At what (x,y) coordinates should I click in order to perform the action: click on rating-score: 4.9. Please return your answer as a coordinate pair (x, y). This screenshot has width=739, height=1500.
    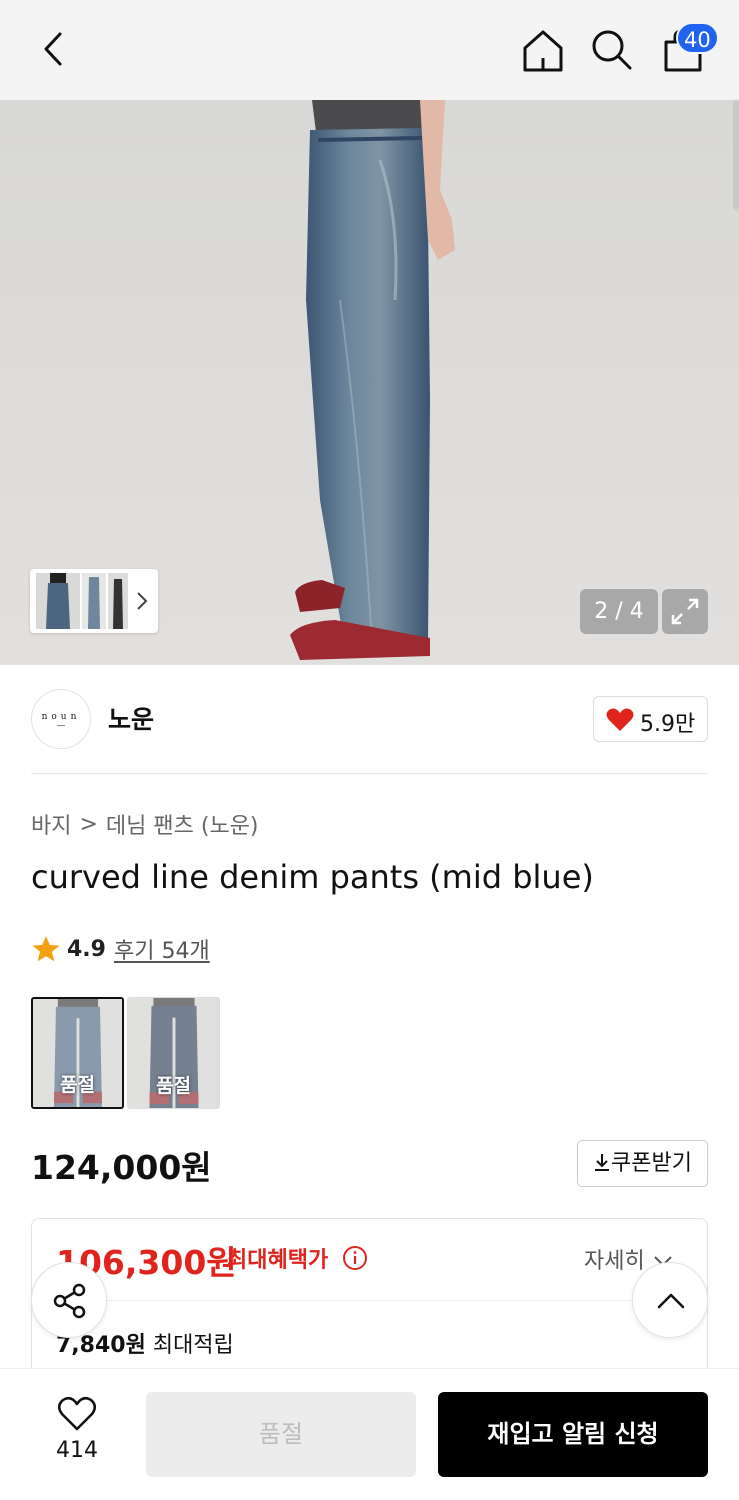
    Looking at the image, I should click on (86, 949).